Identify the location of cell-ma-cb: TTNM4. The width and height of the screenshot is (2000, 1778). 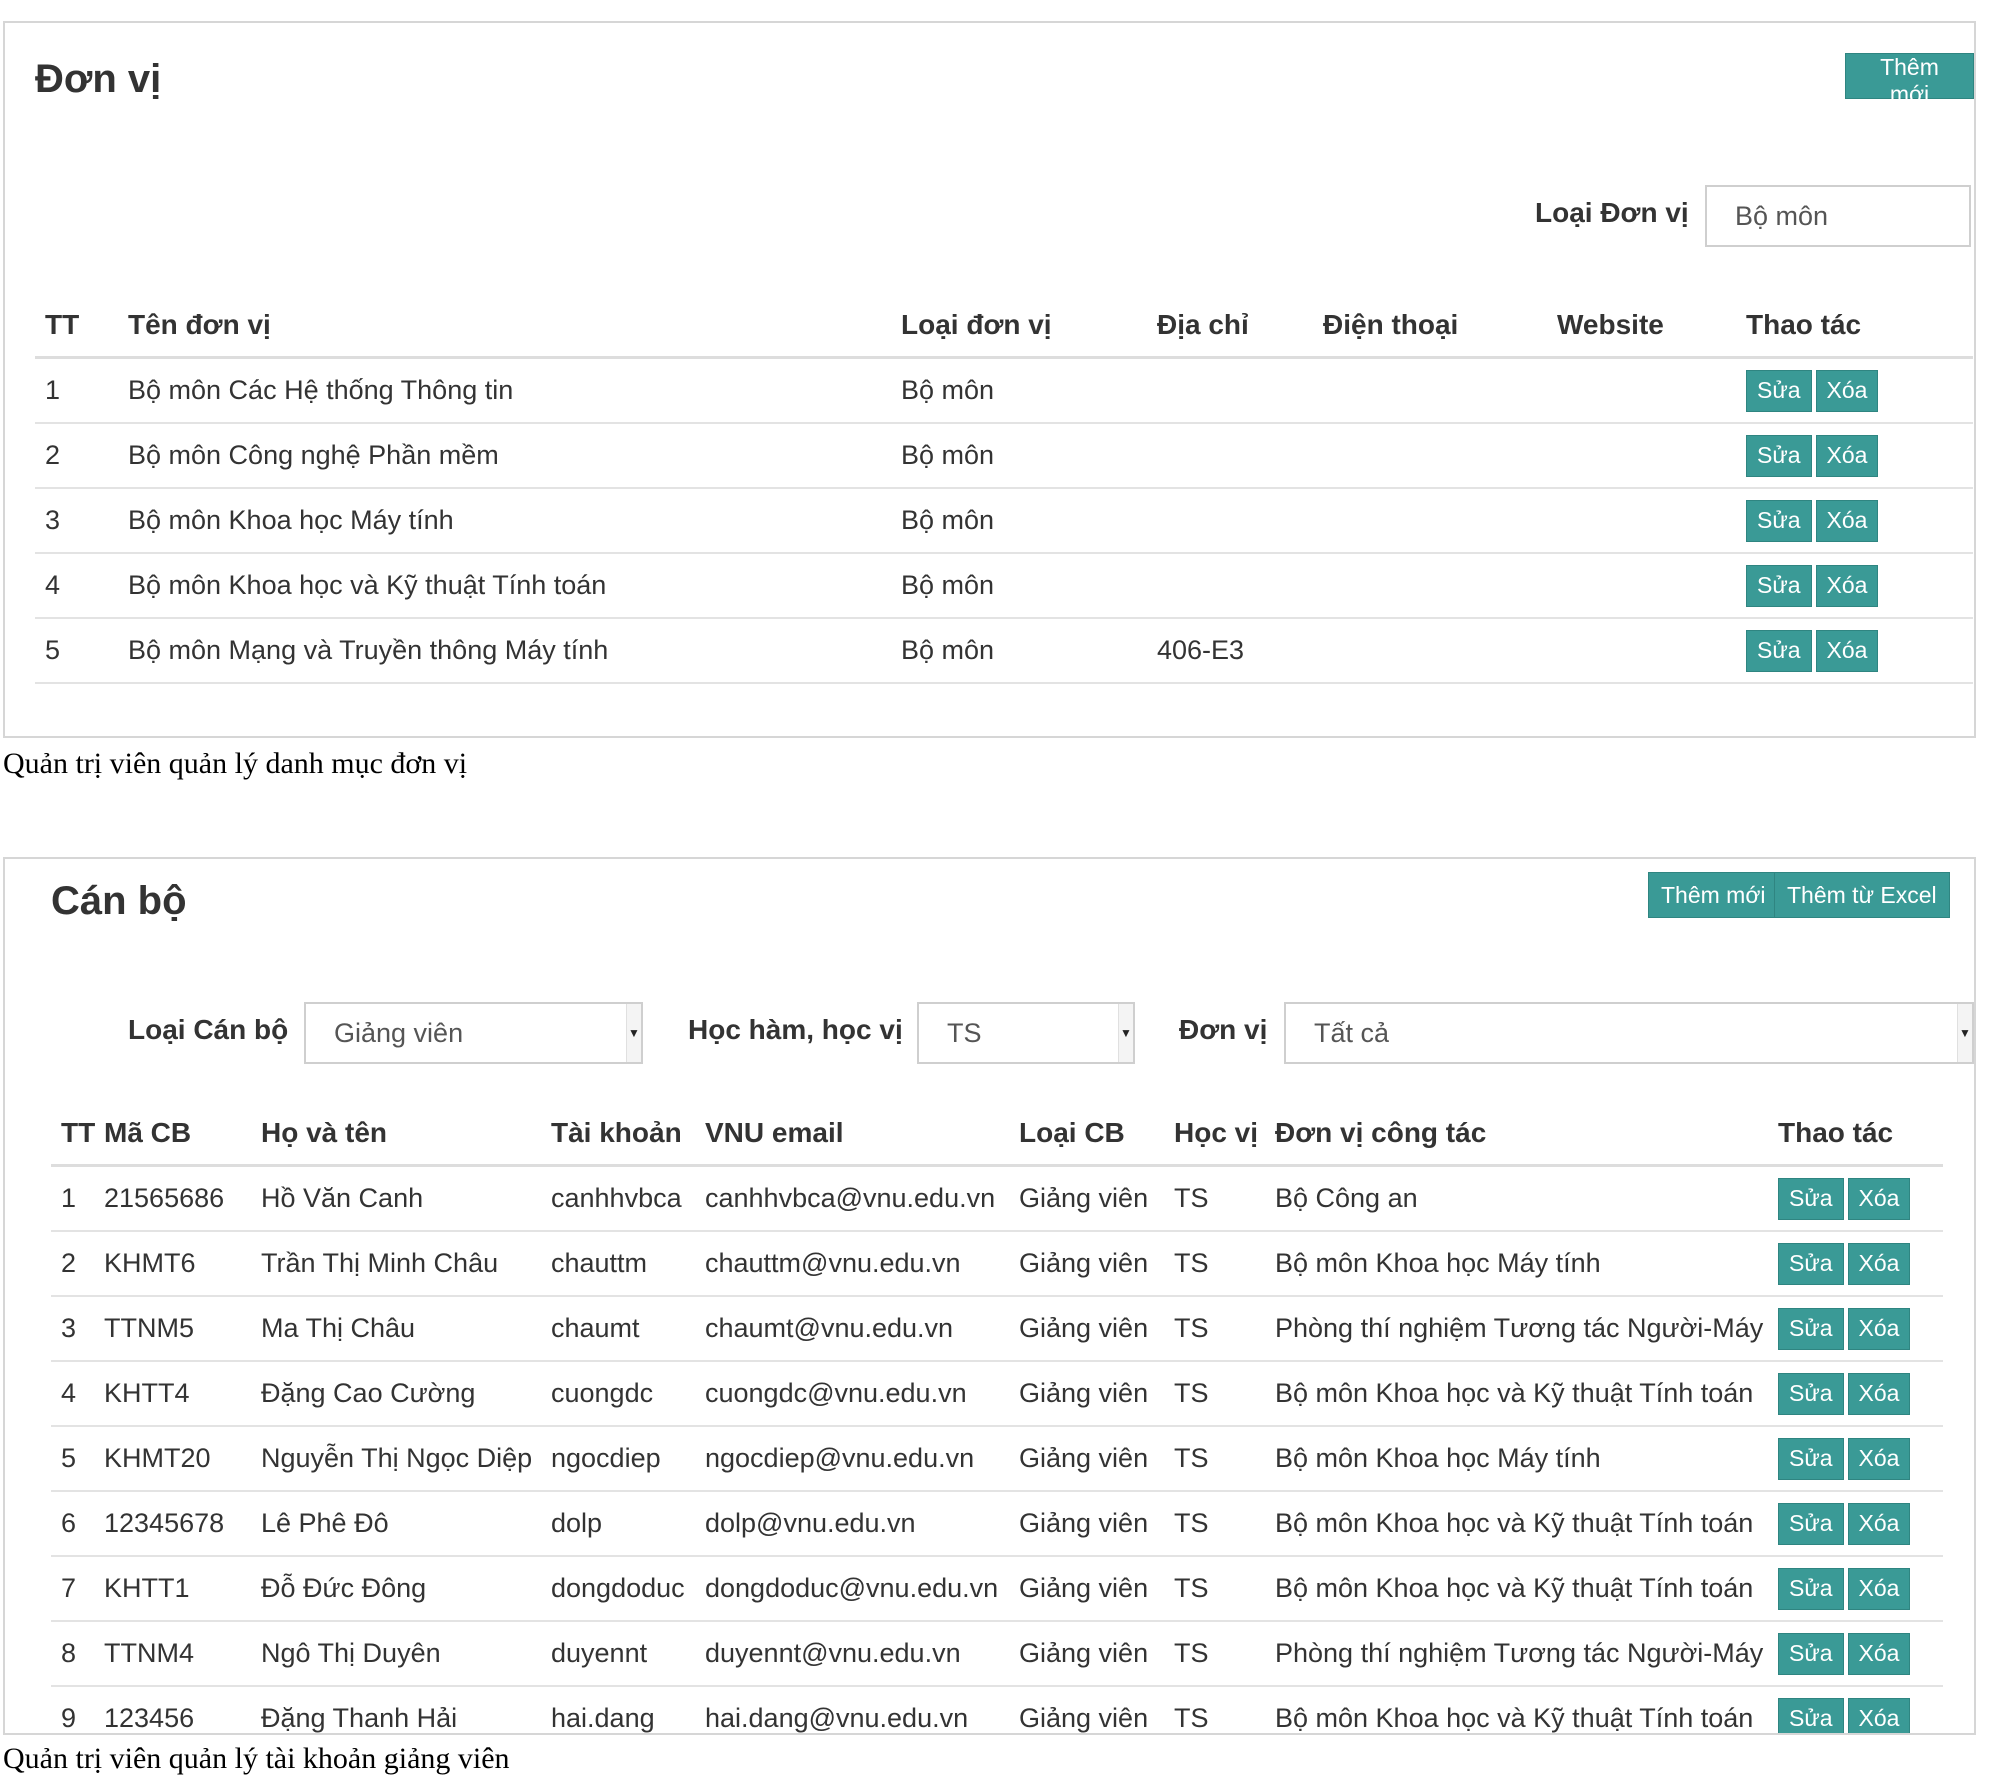
(182, 1654).